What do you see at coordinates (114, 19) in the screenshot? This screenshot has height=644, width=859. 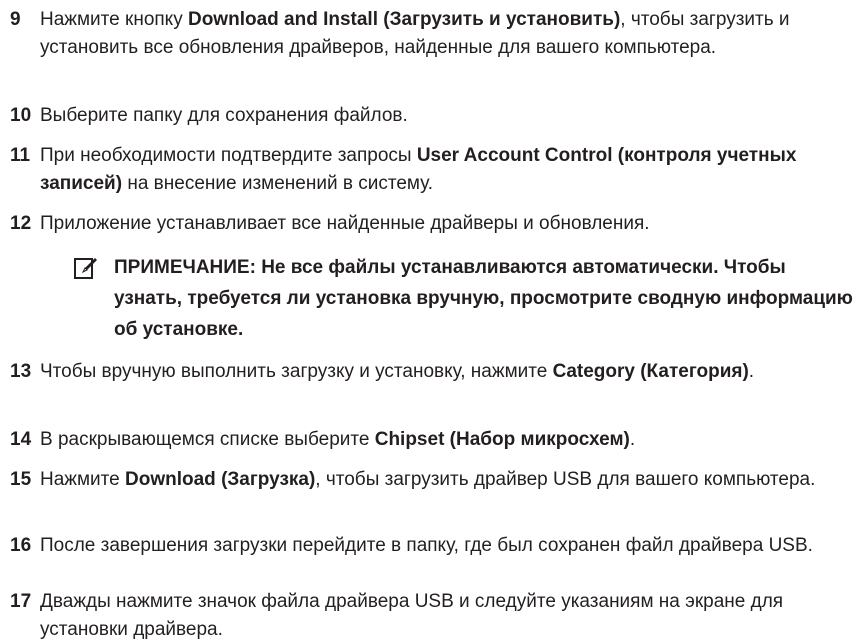 I see `step-text-part: Нажмите кнопку` at bounding box center [114, 19].